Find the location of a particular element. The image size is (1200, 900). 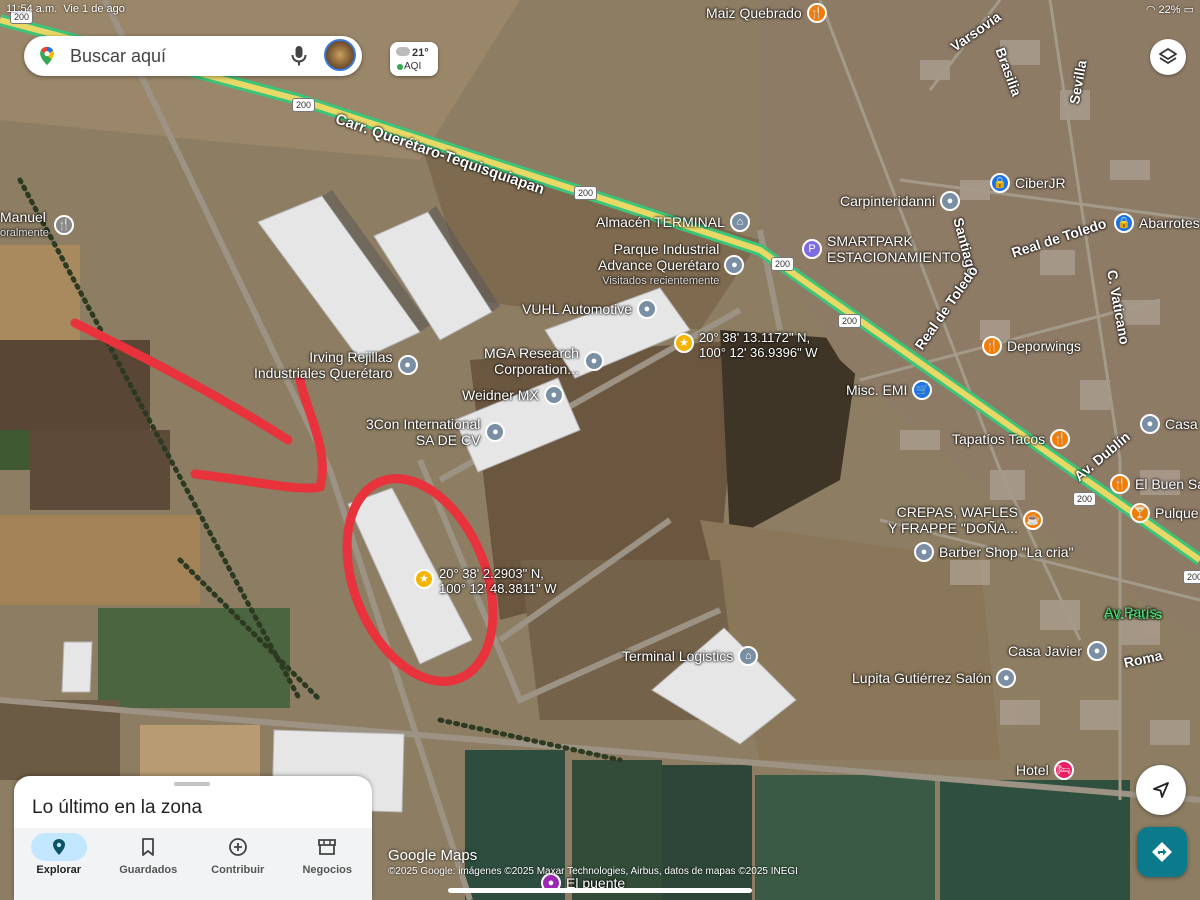

poi-3con-international: 3Con International SA DE CV ● is located at coordinates (436, 432).